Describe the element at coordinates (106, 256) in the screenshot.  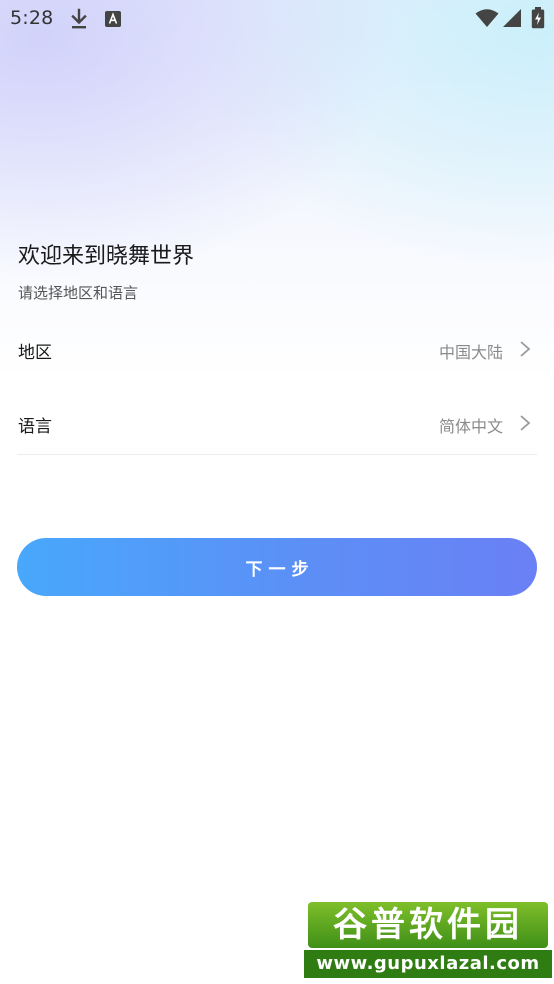
I see `page-title: 欢迎来到晓舞世界` at that location.